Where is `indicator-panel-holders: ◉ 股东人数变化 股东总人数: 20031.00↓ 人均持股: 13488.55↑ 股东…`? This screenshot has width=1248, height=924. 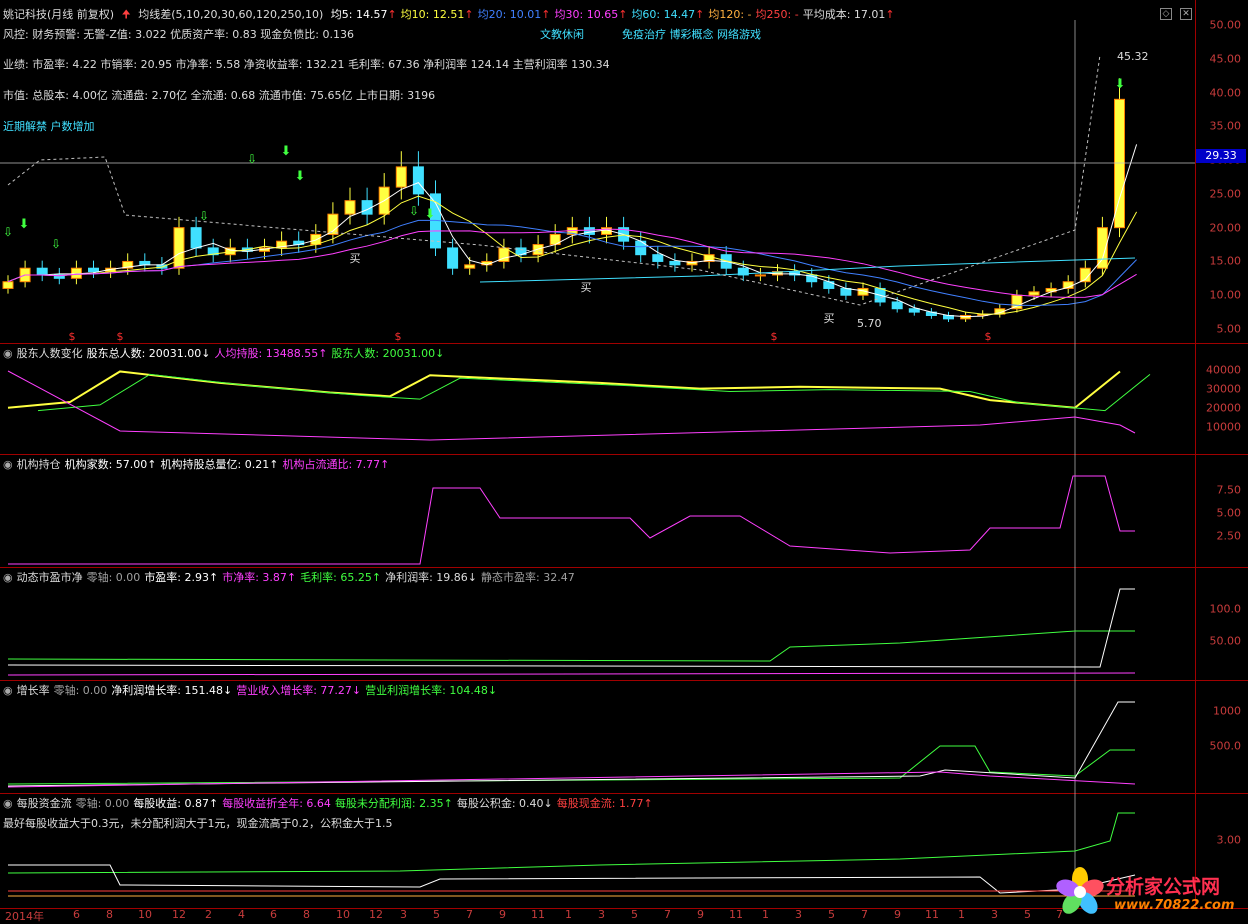 indicator-panel-holders: ◉ 股东人数变化 股东总人数: 20031.00↓ 人均持股: 13488.55↑ 股东… is located at coordinates (597, 398).